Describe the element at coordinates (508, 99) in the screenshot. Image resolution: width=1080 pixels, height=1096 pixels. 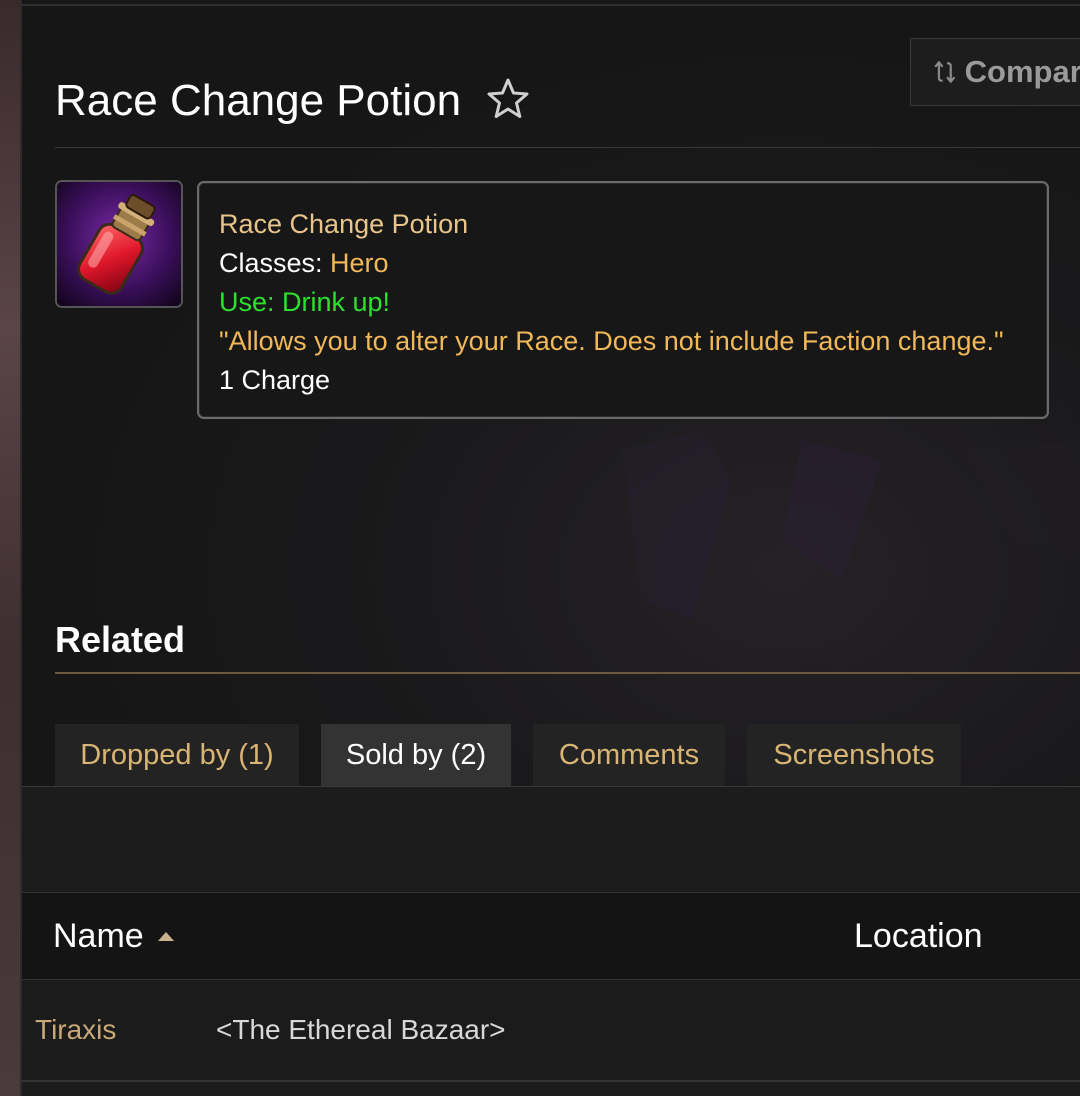
I see `star-outline-icon` at that location.